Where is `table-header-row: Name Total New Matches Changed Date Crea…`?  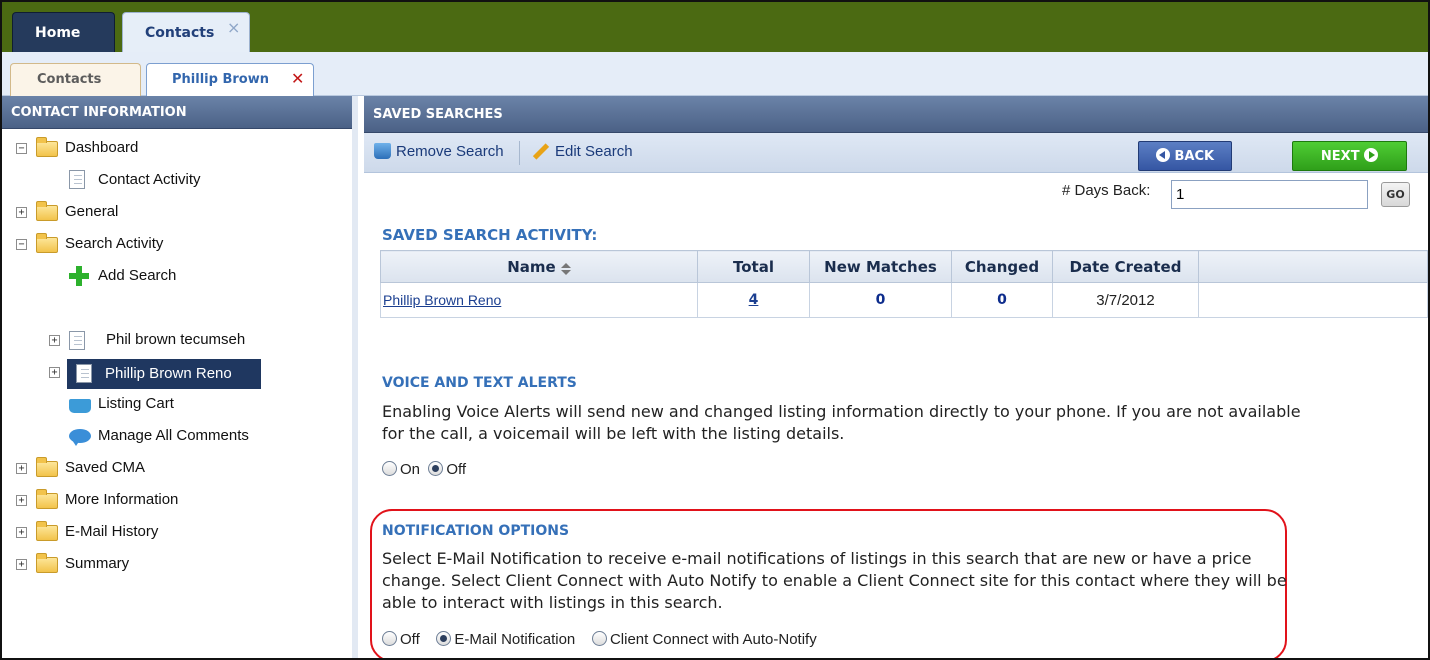 table-header-row: Name Total New Matches Changed Date Crea… is located at coordinates (904, 266).